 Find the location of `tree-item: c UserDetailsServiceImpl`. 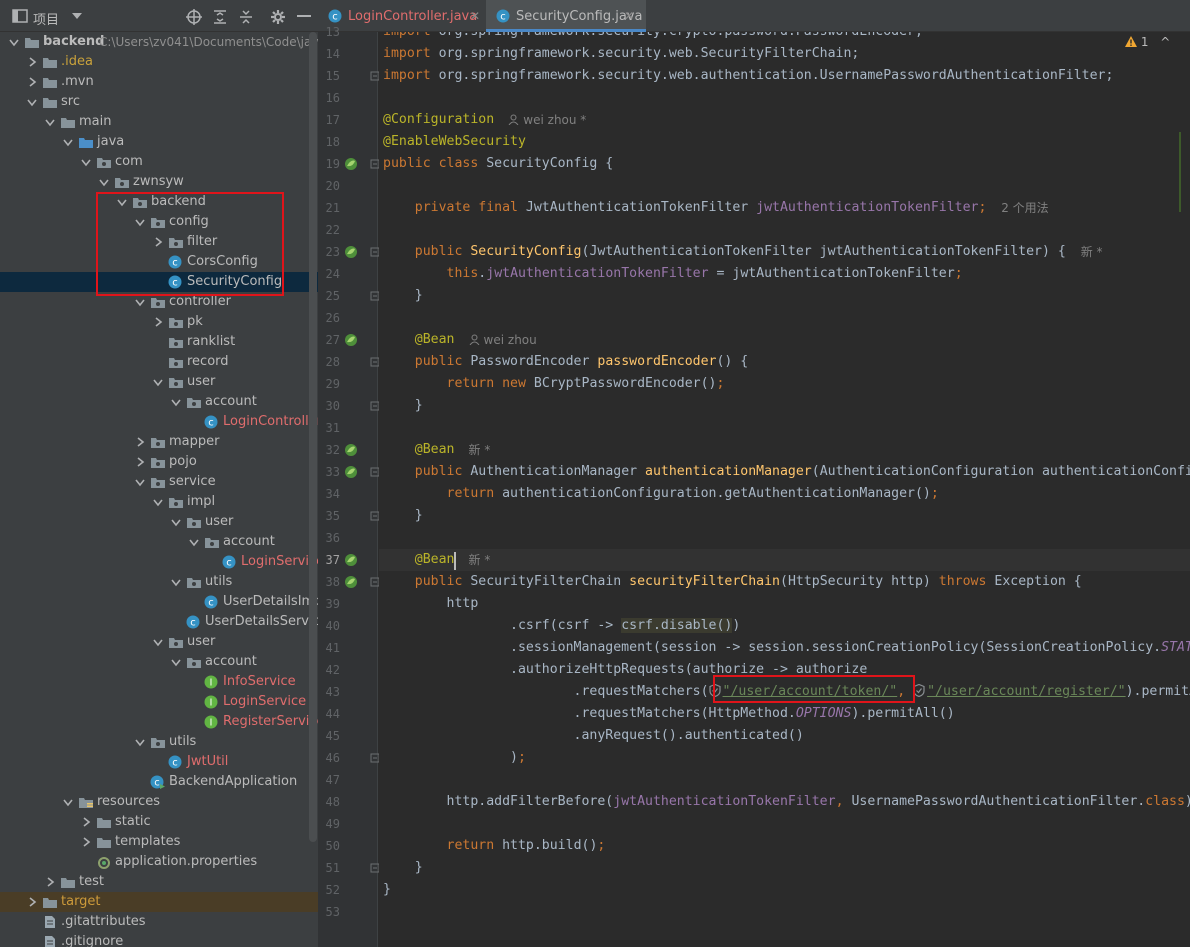

tree-item: c UserDetailsServiceImpl is located at coordinates (159, 622).